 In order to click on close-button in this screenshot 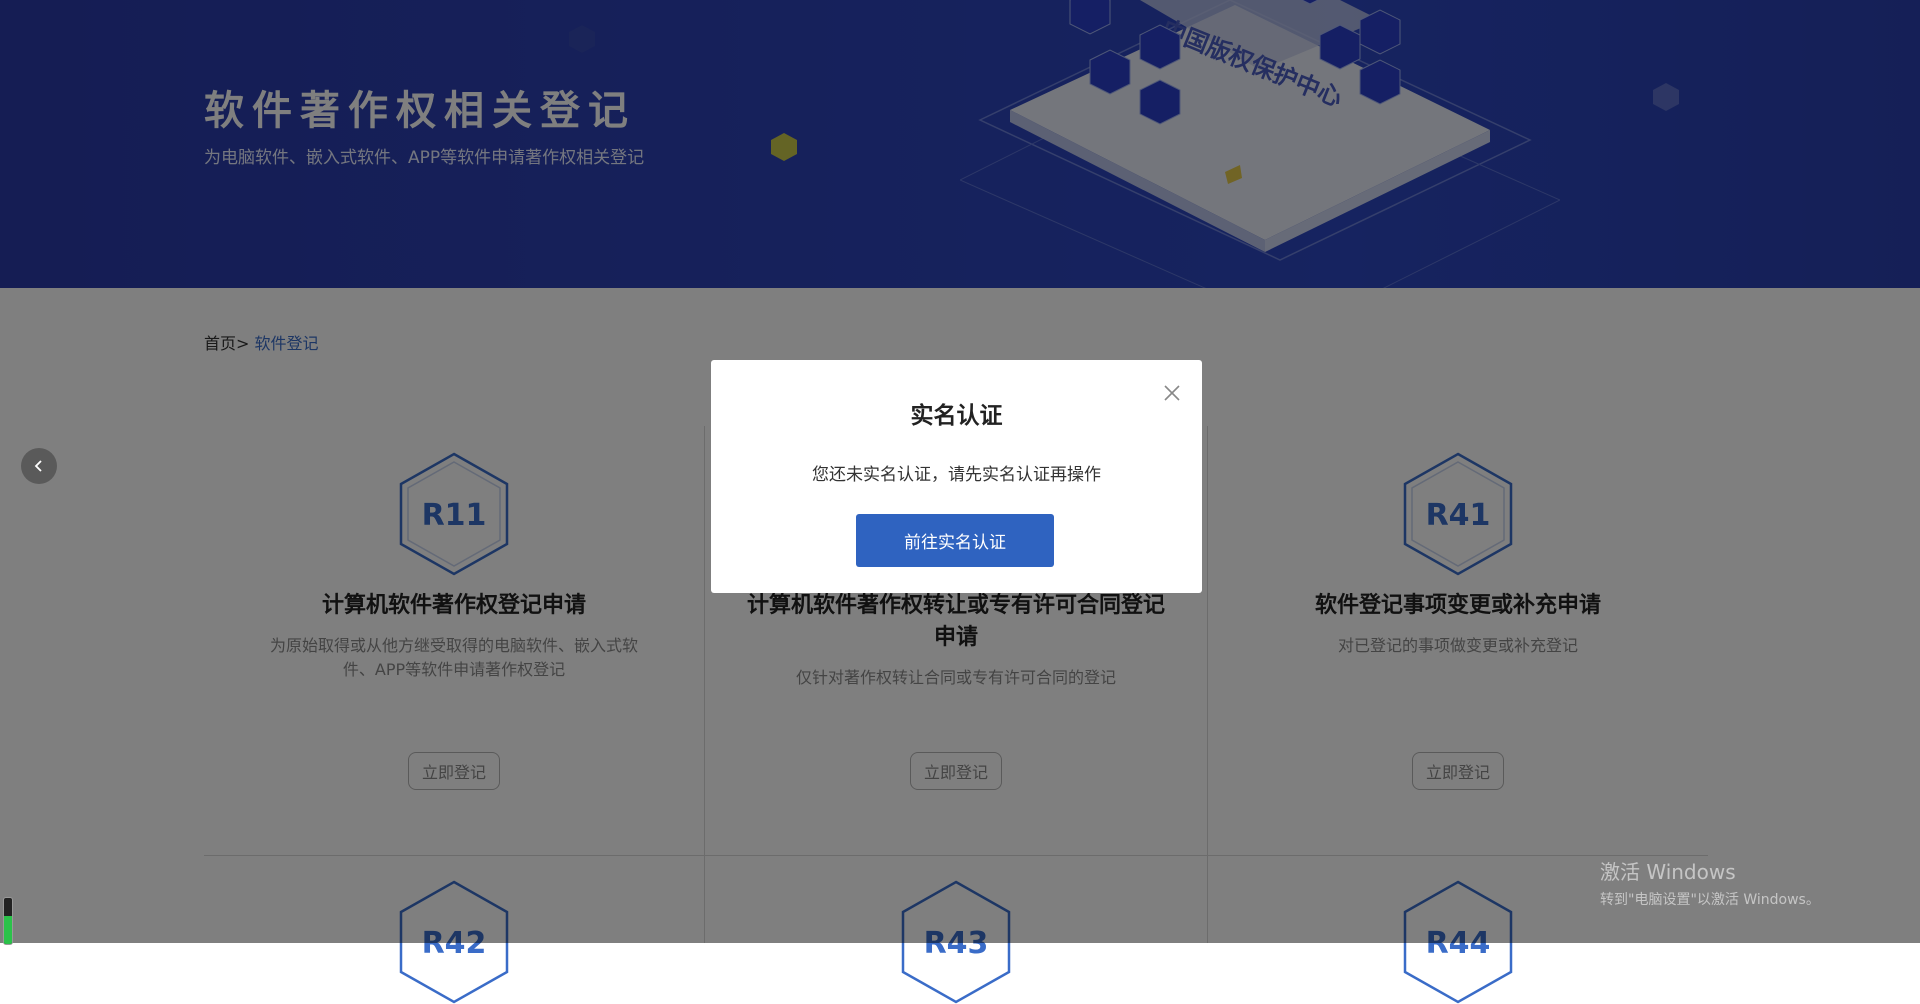, I will do `click(1172, 393)`.